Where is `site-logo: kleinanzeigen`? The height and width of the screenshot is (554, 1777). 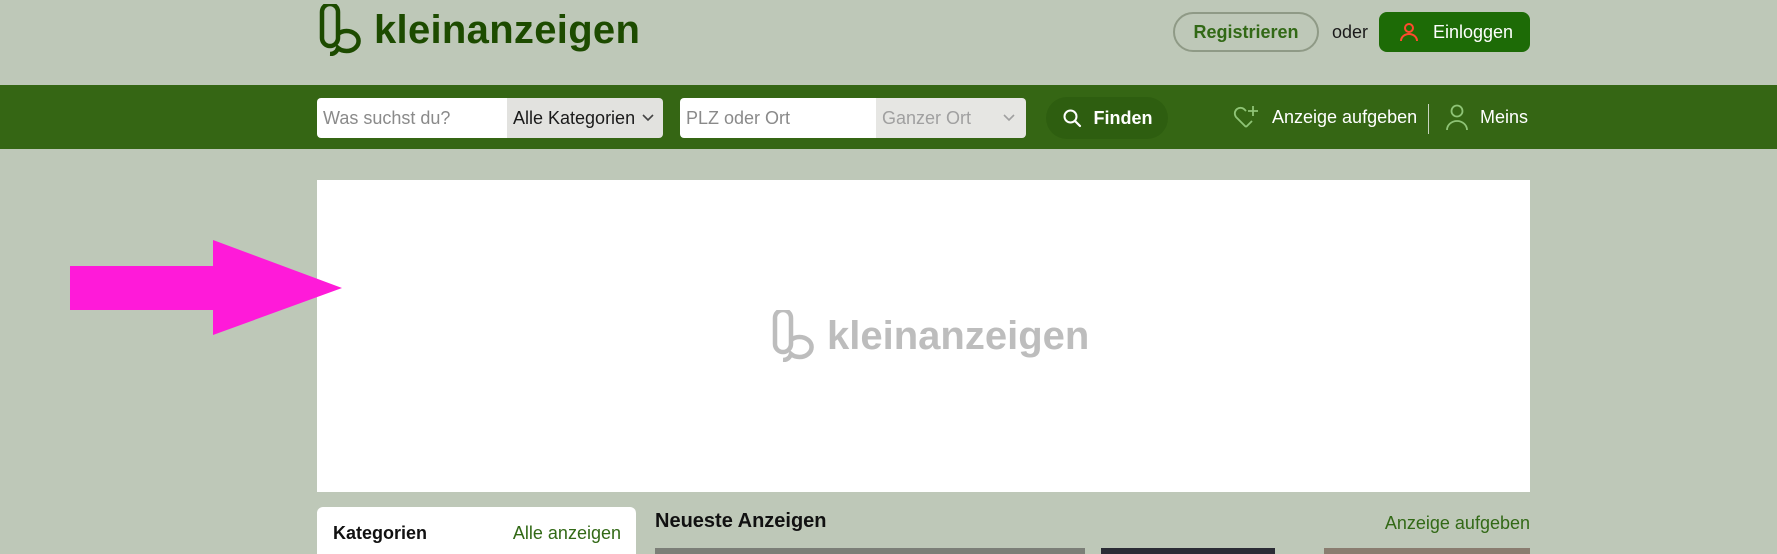 site-logo: kleinanzeigen is located at coordinates (478, 30).